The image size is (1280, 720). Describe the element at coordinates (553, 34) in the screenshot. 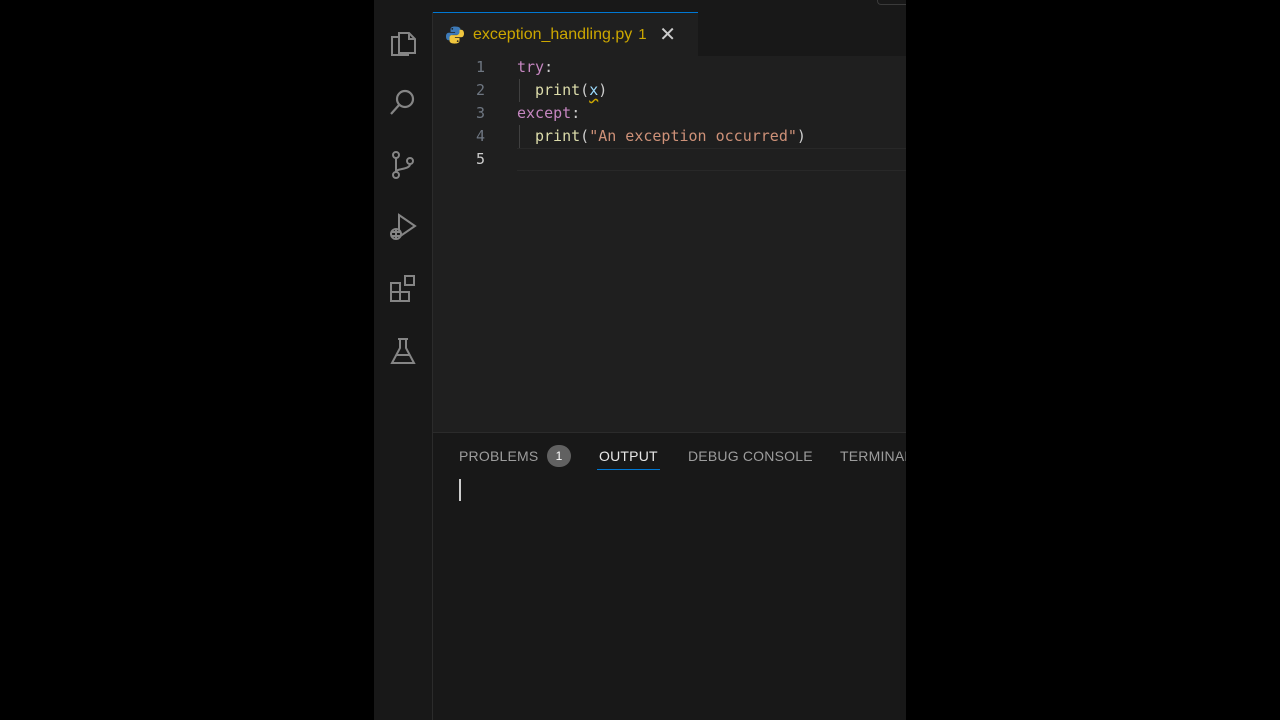

I see `tab-filename: exception_handling.py` at that location.